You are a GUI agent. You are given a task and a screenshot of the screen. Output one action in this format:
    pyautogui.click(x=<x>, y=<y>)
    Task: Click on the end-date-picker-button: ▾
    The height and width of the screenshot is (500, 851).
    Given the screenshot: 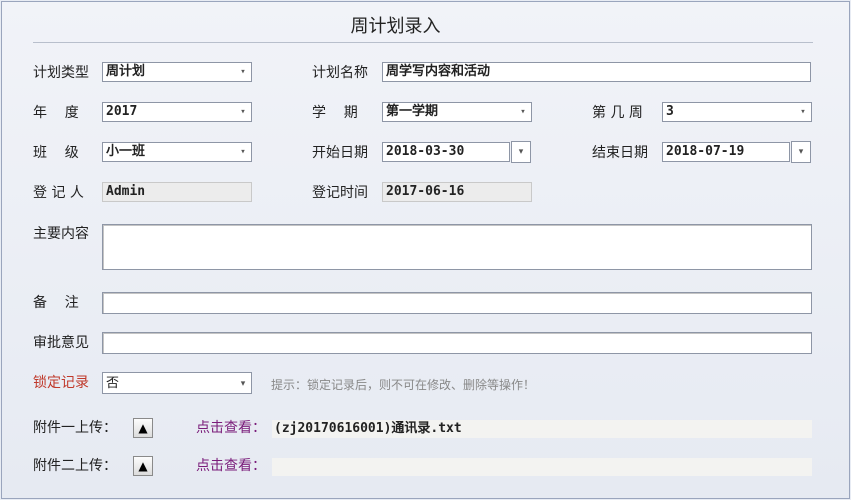 What is the action you would take?
    pyautogui.click(x=801, y=152)
    